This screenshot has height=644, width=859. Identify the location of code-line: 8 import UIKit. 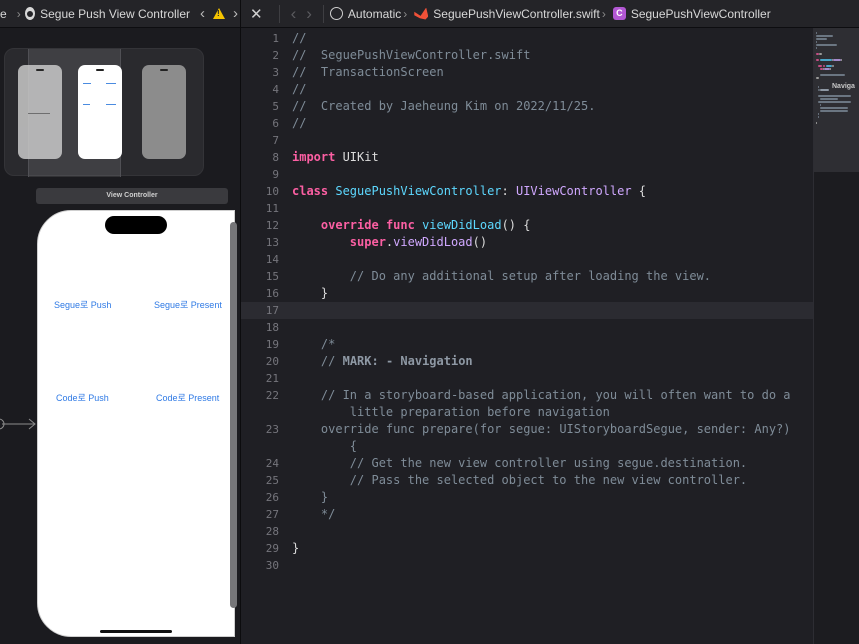
(527, 157).